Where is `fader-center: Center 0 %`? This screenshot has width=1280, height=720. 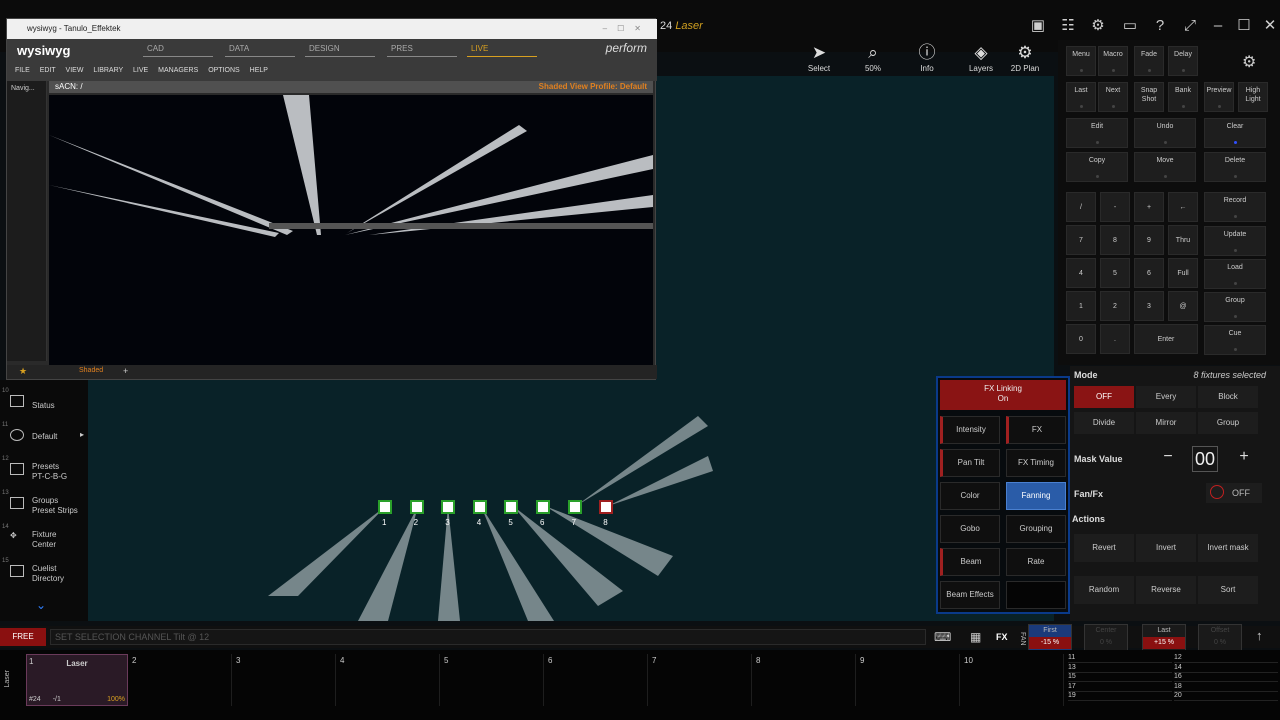
fader-center: Center 0 % is located at coordinates (1106, 638).